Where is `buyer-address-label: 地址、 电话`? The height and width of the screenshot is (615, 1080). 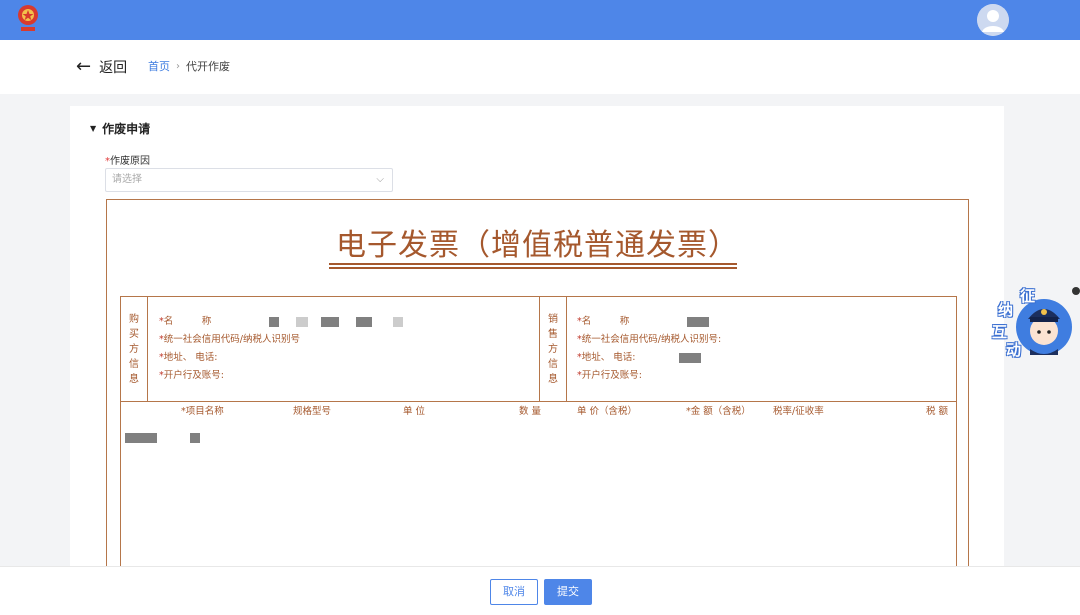
buyer-address-label: 地址、 电话 is located at coordinates (189, 357).